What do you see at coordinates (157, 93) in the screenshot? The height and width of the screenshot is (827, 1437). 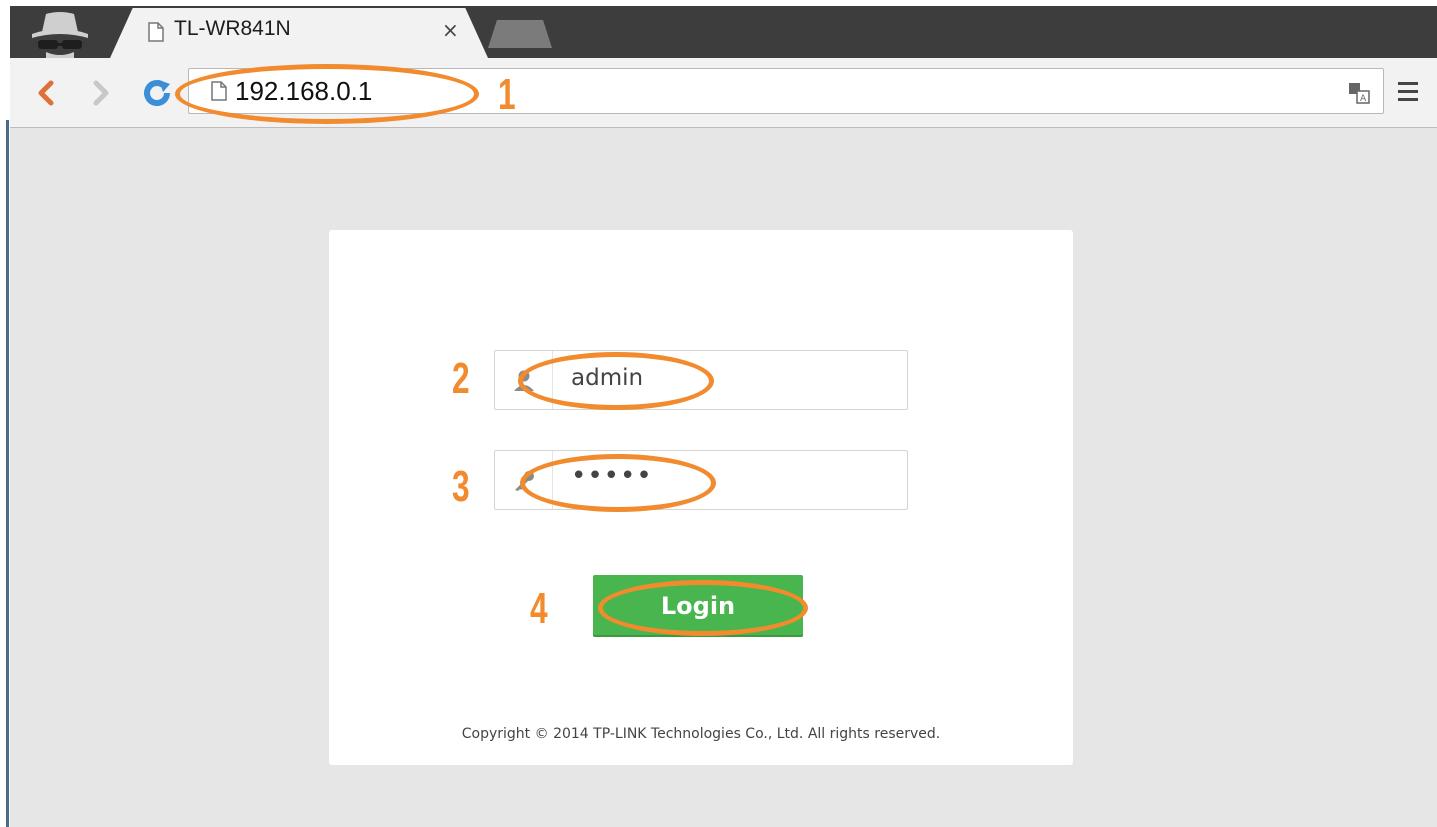 I see `reload-icon` at bounding box center [157, 93].